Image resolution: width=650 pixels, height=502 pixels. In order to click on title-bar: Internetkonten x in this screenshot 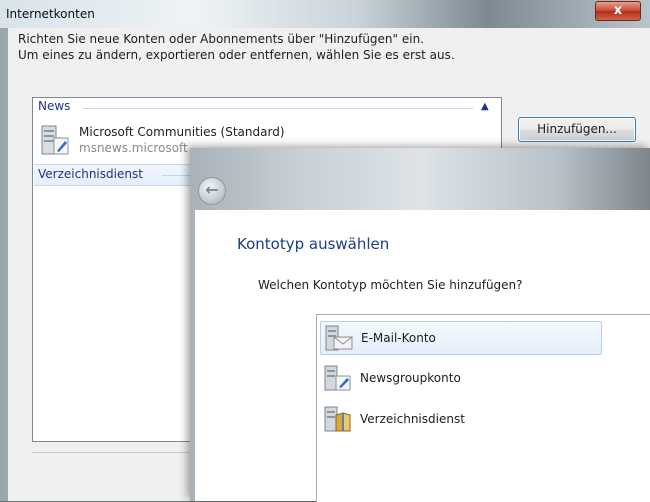, I will do `click(325, 14)`.